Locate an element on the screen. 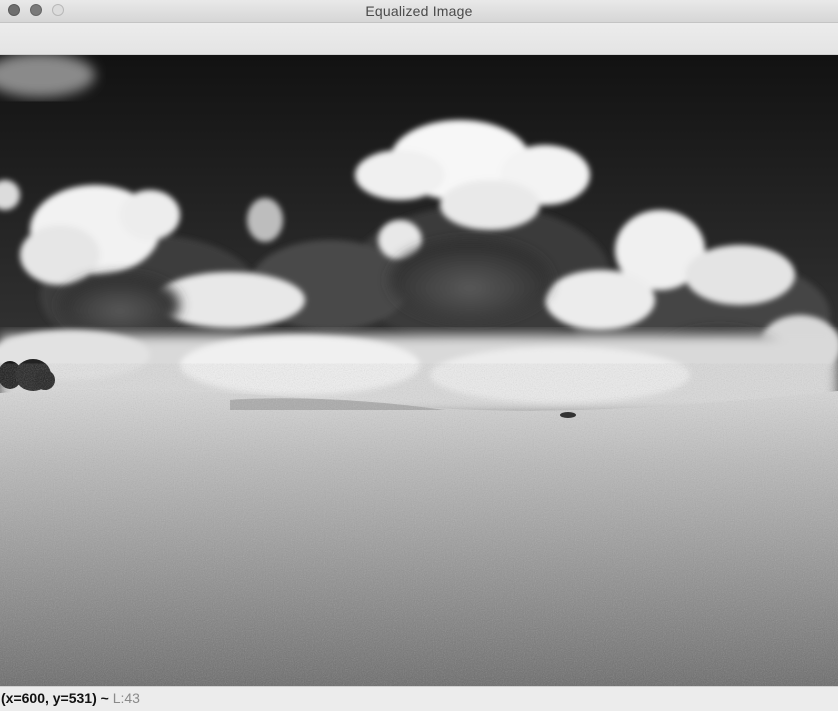 The height and width of the screenshot is (711, 838). pixel-value: L:43 is located at coordinates (126, 698).